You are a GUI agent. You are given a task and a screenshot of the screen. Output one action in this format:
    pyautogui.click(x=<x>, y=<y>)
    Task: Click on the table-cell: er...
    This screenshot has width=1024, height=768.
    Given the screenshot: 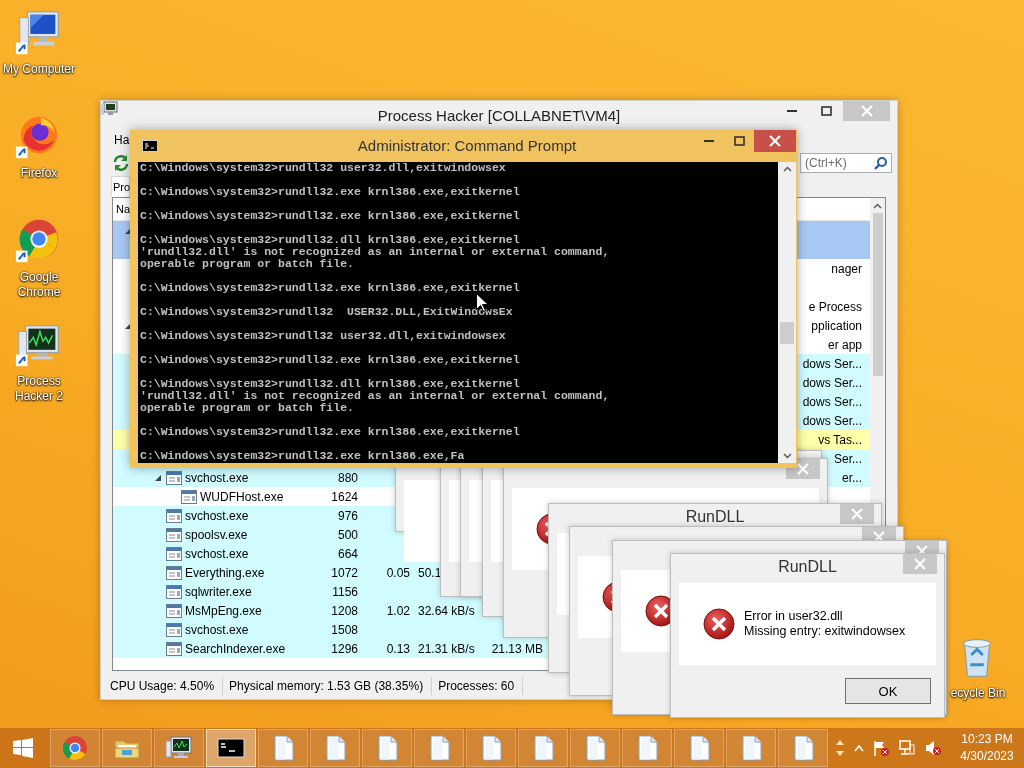 What is the action you would take?
    pyautogui.click(x=852, y=477)
    